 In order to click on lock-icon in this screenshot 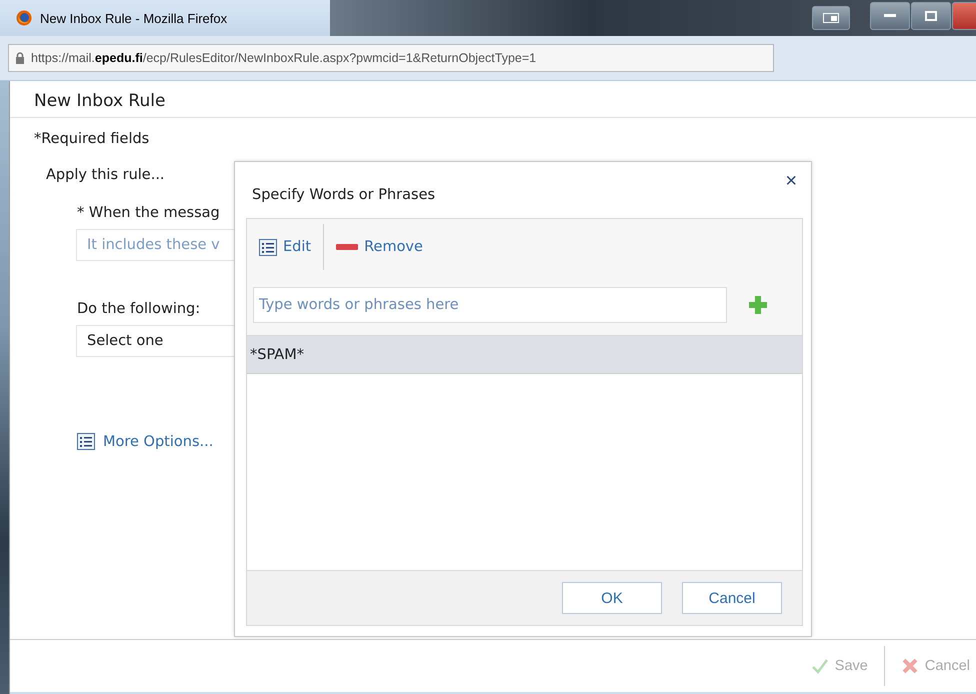, I will do `click(20, 58)`.